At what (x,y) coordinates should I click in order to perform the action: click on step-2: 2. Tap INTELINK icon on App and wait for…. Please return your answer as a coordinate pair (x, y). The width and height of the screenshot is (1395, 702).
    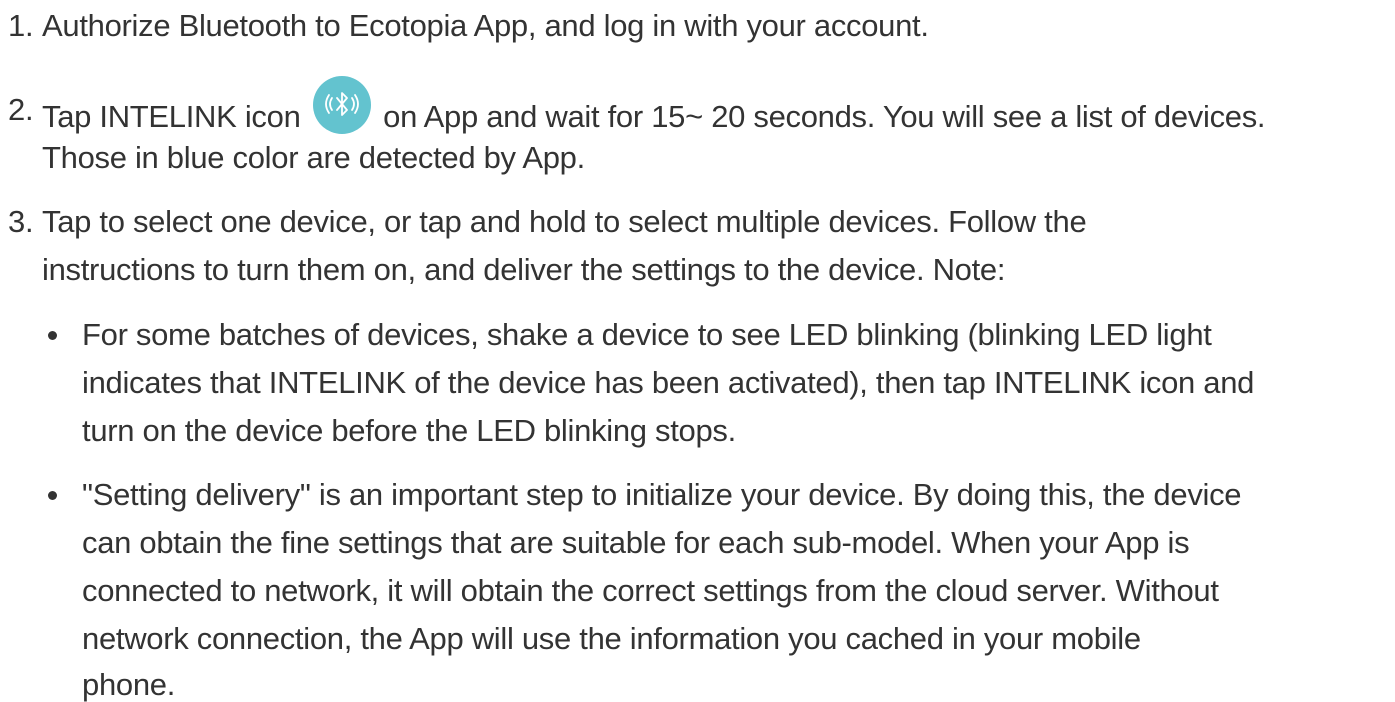
    Looking at the image, I should click on (695, 105).